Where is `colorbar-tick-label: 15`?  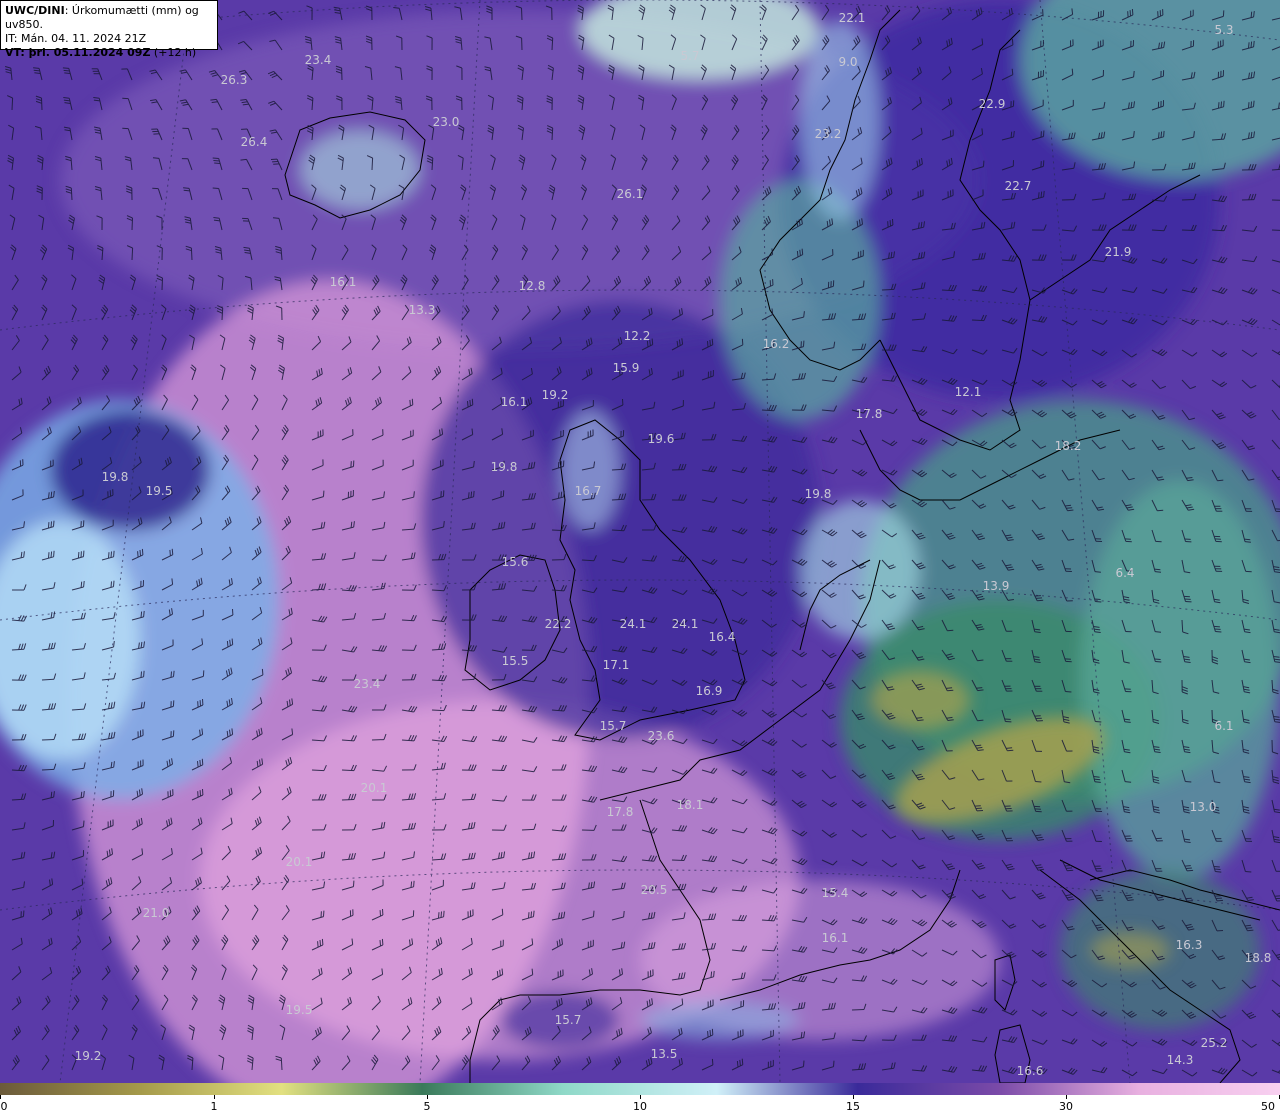 colorbar-tick-label: 15 is located at coordinates (853, 1106).